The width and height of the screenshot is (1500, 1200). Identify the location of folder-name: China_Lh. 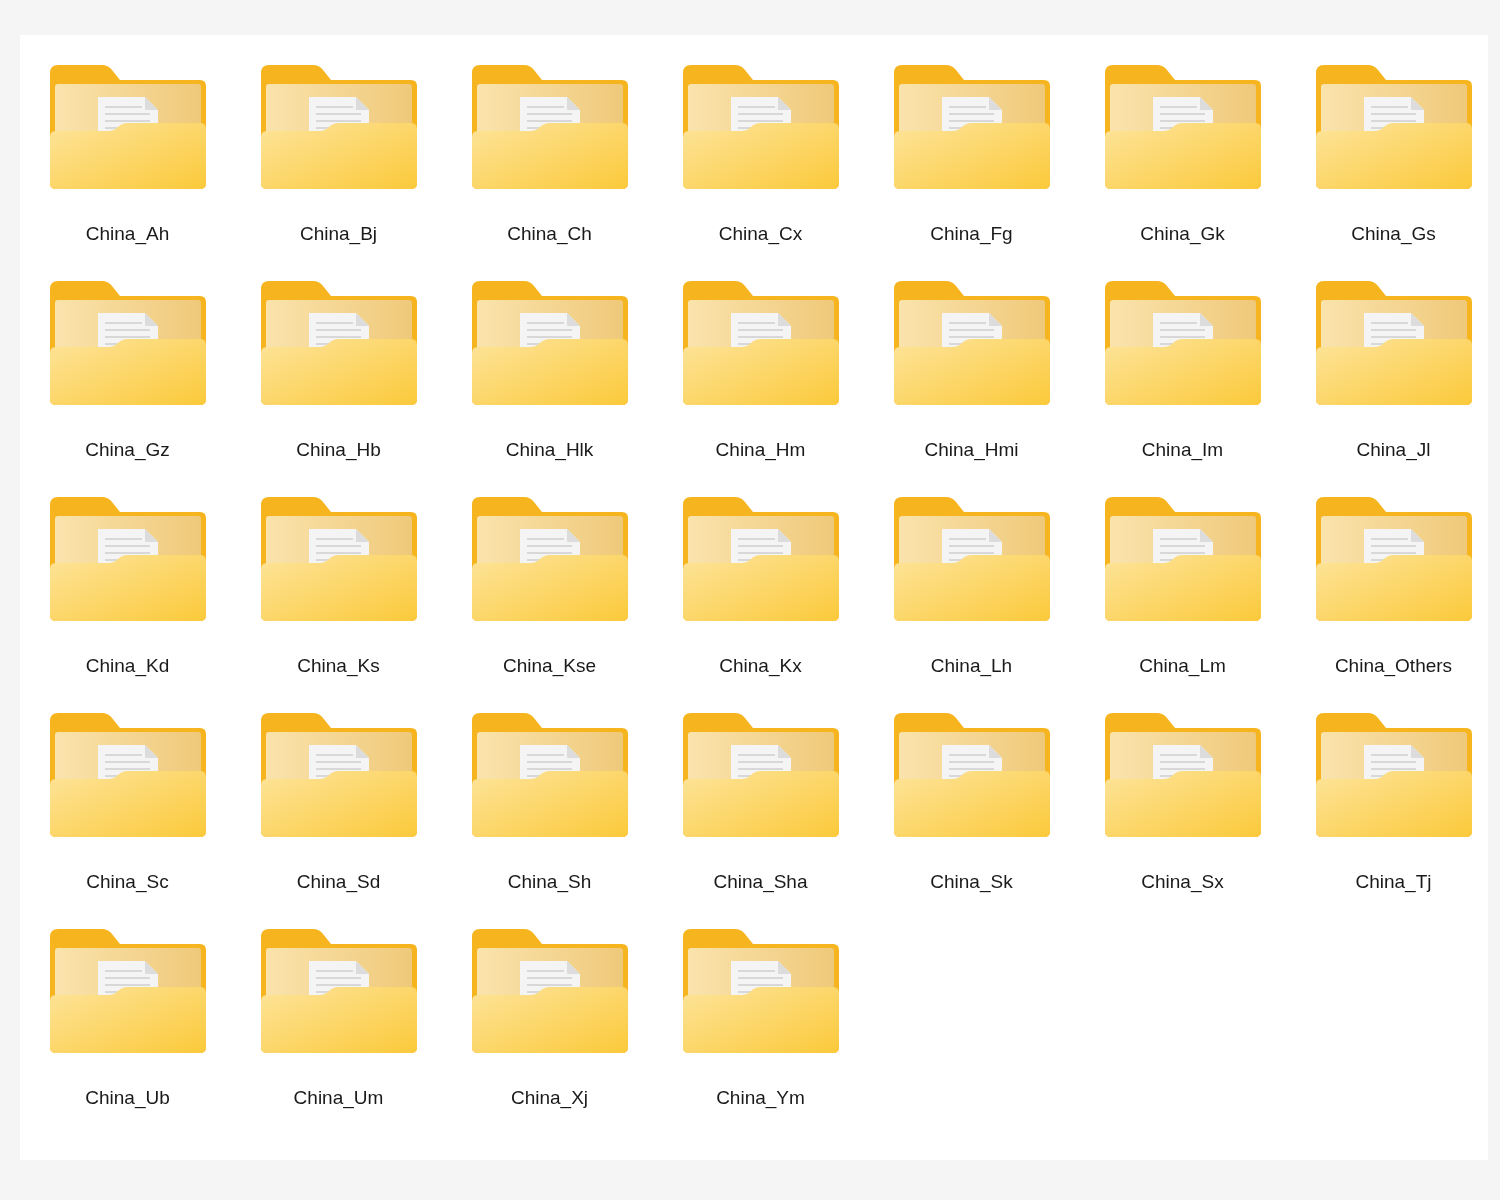
(971, 666).